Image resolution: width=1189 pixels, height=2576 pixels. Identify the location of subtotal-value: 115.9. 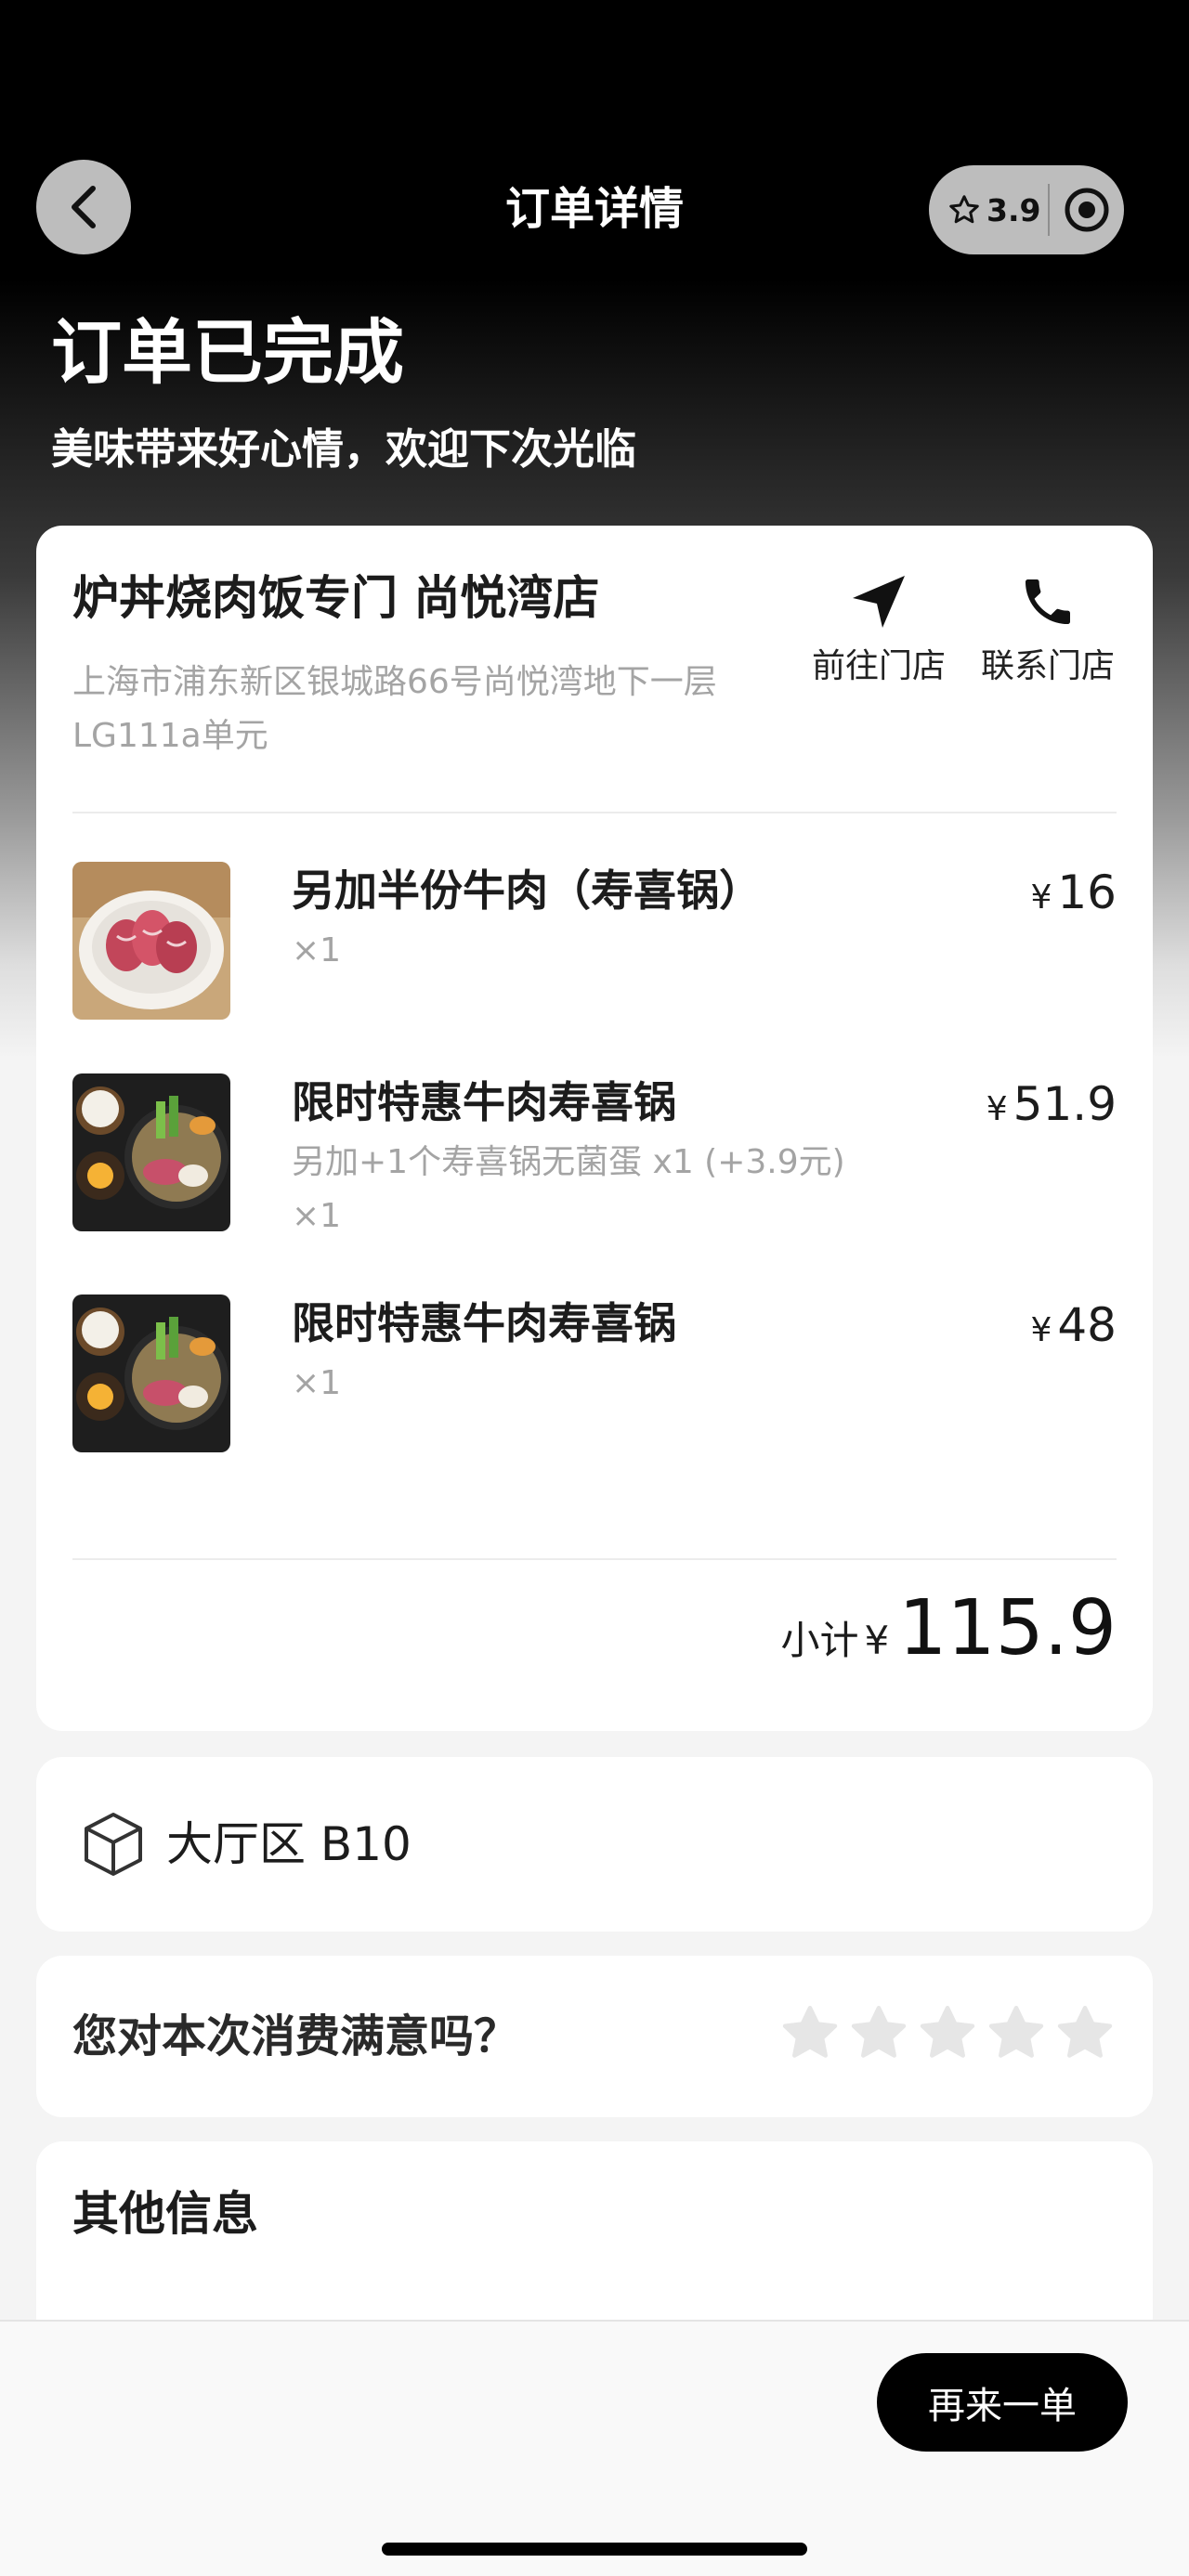
(1007, 1628).